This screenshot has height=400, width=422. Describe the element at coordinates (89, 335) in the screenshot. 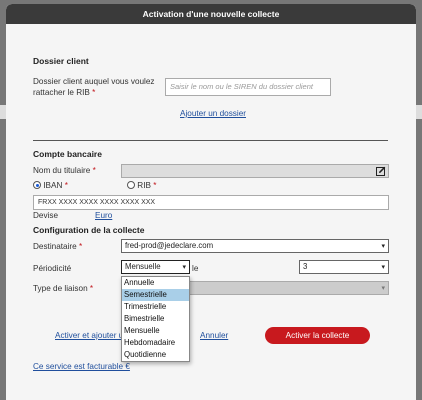

I see `activate-add-link: Activer et ajouter u` at that location.